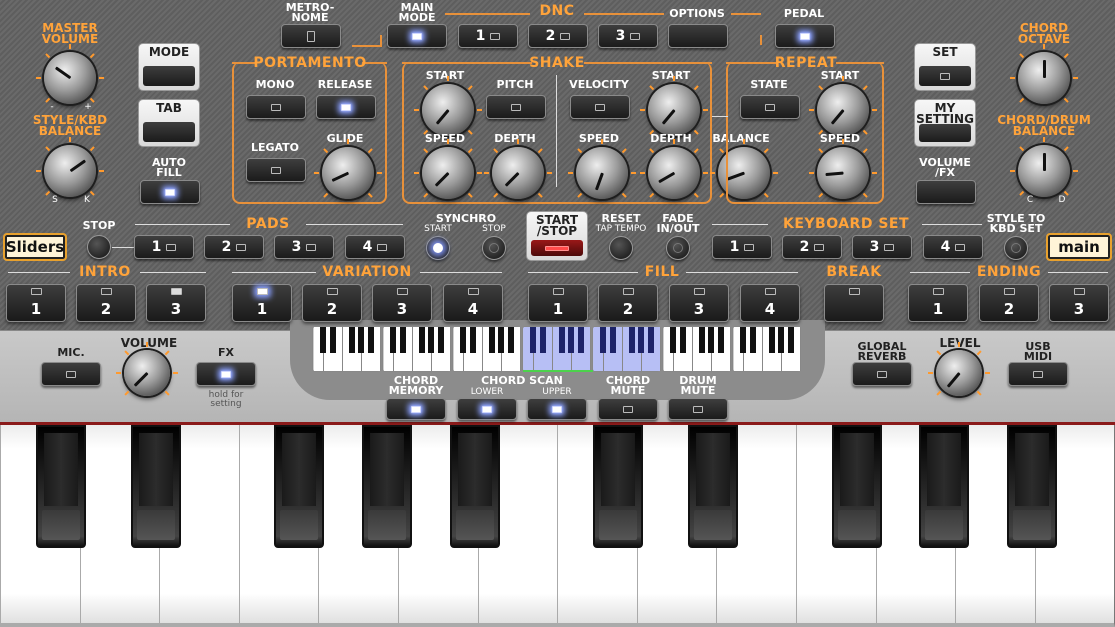 The image size is (1115, 627). Describe the element at coordinates (1038, 374) in the screenshot. I see `usb-midi-button` at that location.